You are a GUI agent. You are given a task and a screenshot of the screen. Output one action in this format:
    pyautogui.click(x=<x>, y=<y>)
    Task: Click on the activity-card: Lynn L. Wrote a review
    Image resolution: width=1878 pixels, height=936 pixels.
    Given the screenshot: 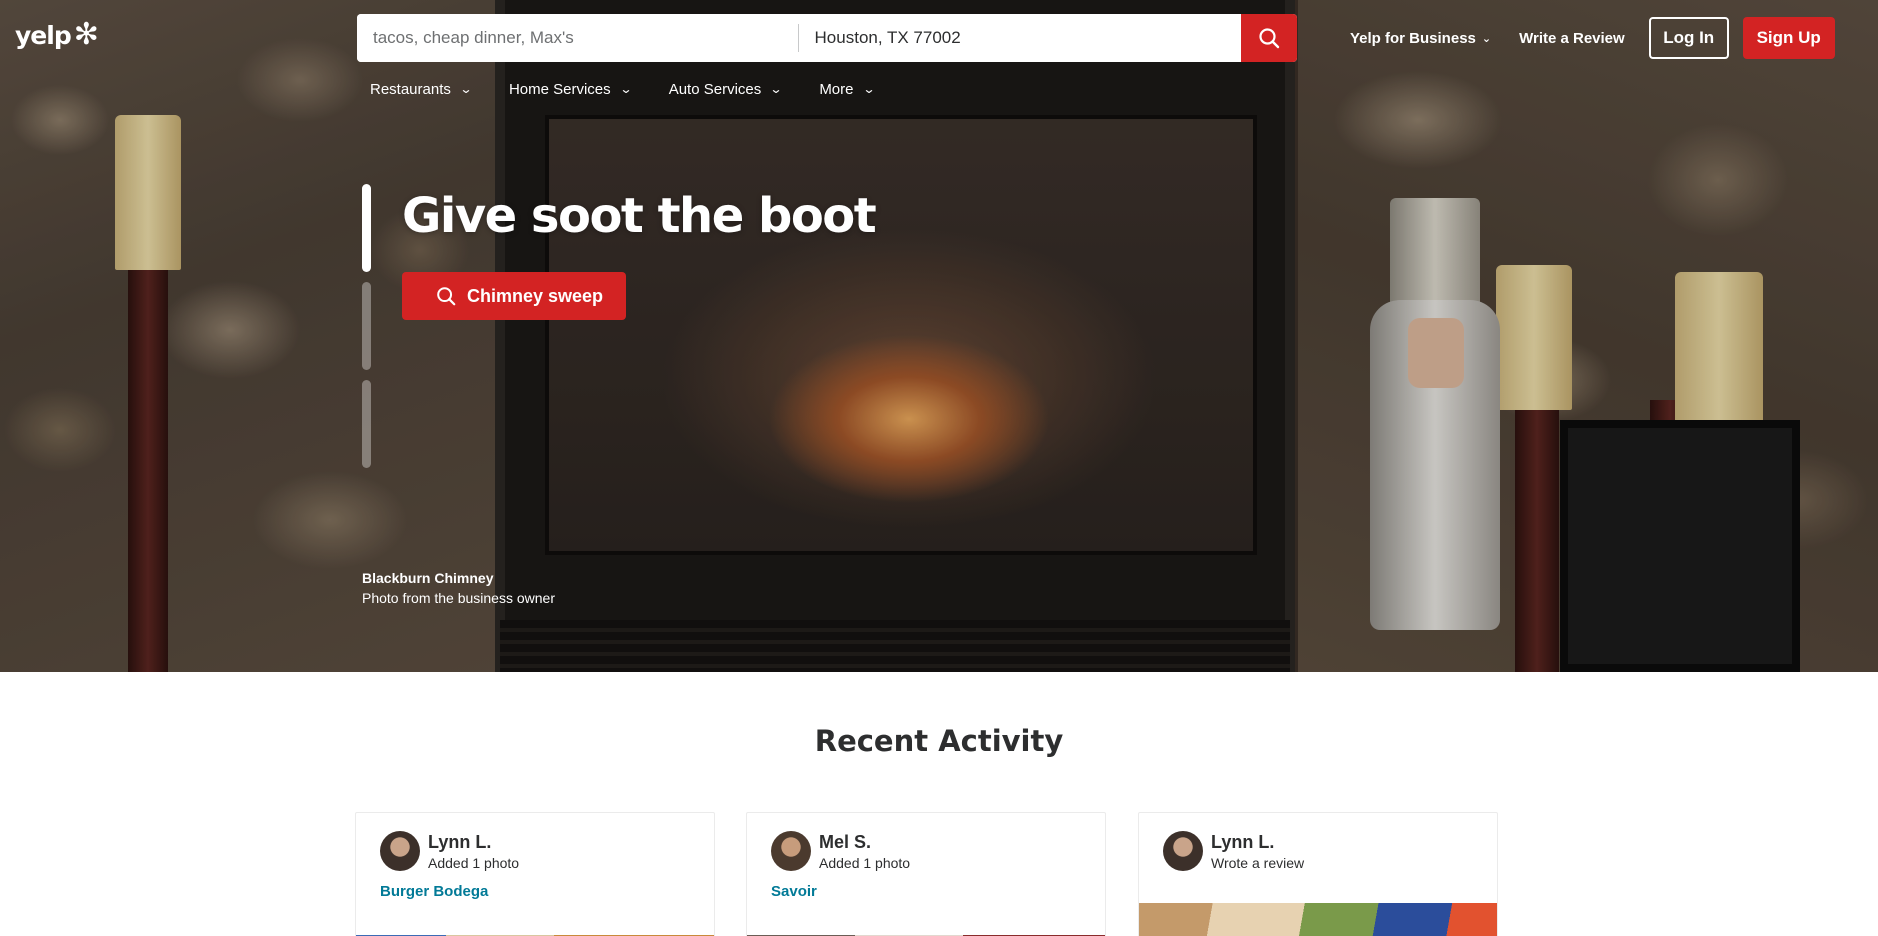 What is the action you would take?
    pyautogui.click(x=1318, y=874)
    